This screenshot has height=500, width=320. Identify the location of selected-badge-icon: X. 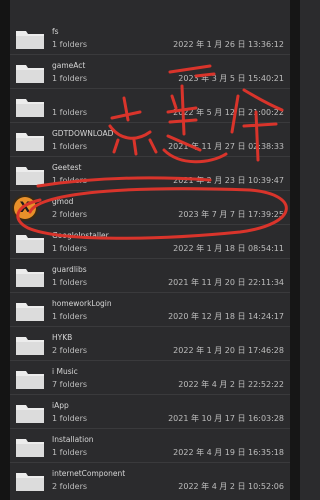
(25, 208).